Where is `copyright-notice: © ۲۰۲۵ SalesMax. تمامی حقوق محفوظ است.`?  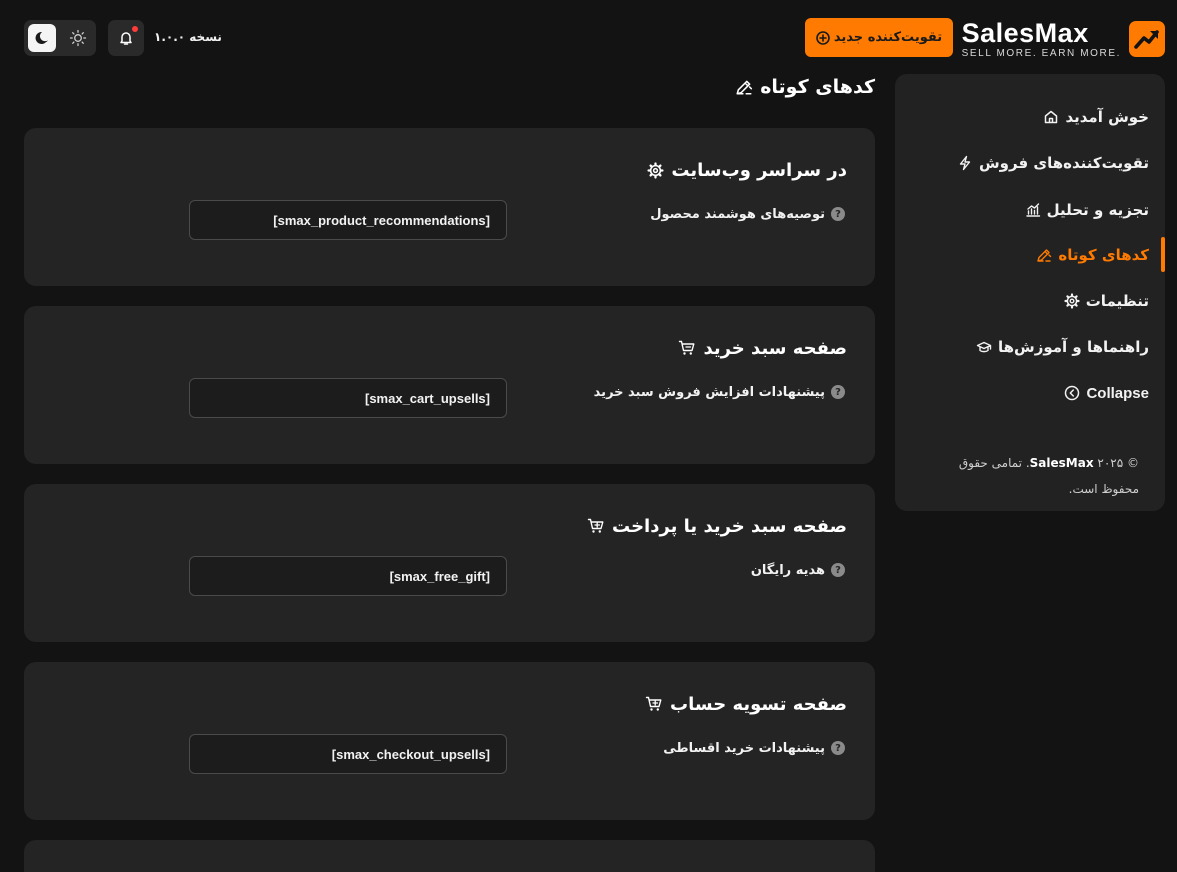
copyright-notice: © ۲۰۲۵ SalesMax. تمامی حقوق محفوظ است. is located at coordinates (1048, 476).